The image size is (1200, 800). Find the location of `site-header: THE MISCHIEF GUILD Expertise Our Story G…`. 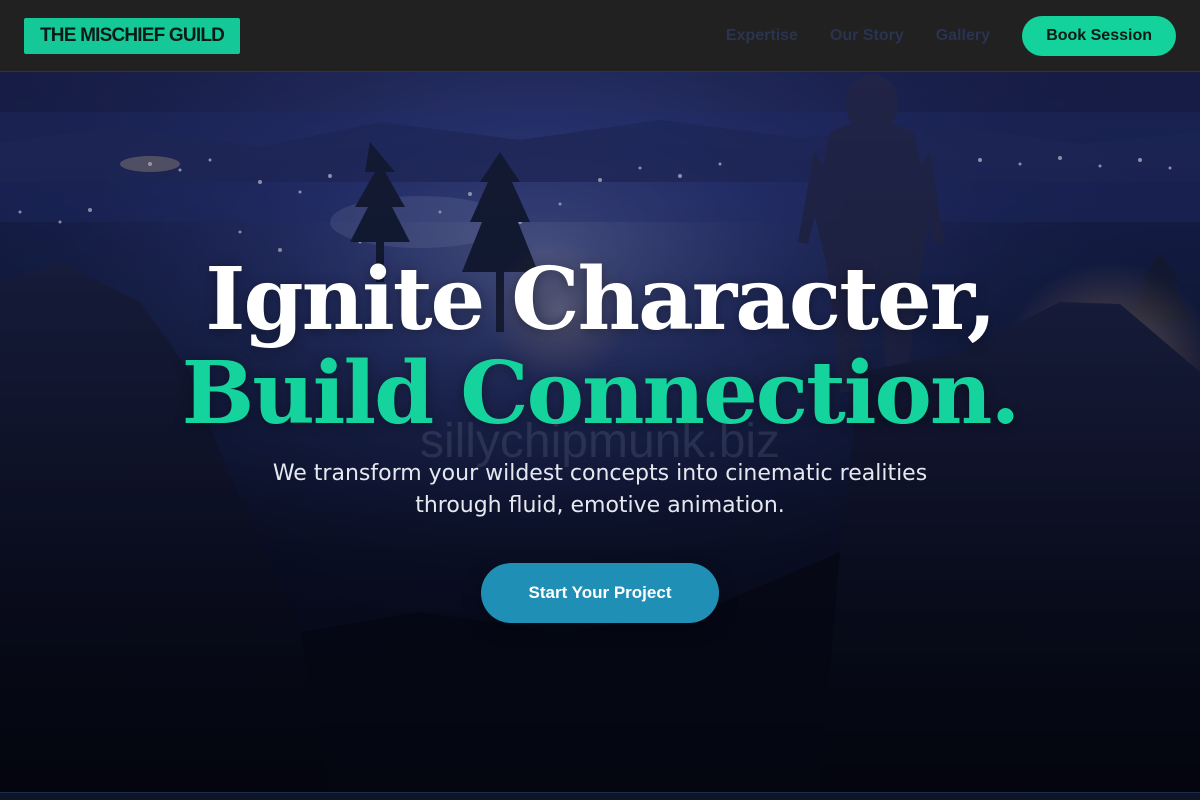

site-header: THE MISCHIEF GUILD Expertise Our Story G… is located at coordinates (600, 36).